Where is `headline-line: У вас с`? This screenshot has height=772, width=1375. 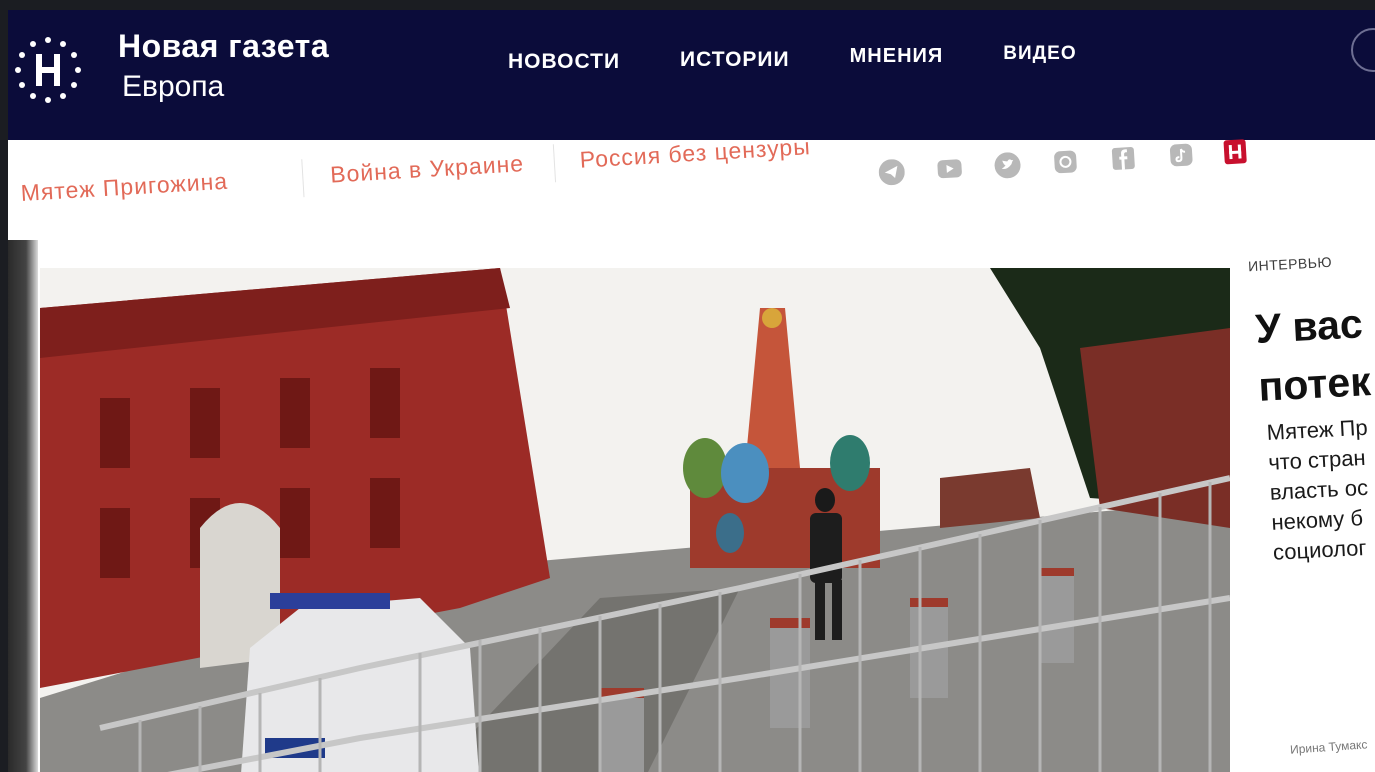 headline-line: У вас с is located at coordinates (1314, 325).